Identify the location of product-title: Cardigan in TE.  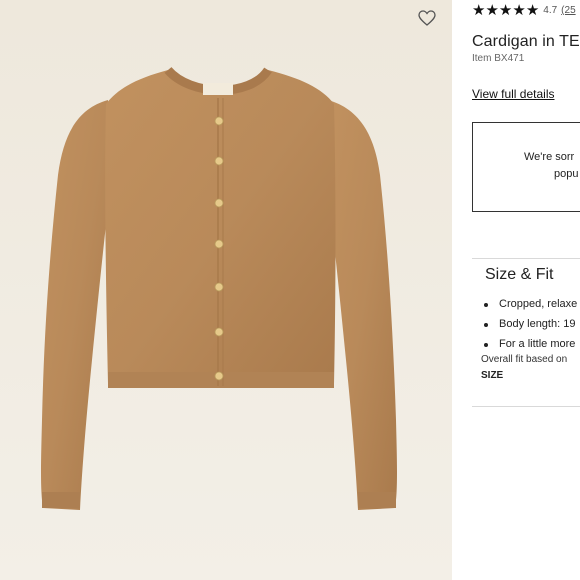
(526, 41).